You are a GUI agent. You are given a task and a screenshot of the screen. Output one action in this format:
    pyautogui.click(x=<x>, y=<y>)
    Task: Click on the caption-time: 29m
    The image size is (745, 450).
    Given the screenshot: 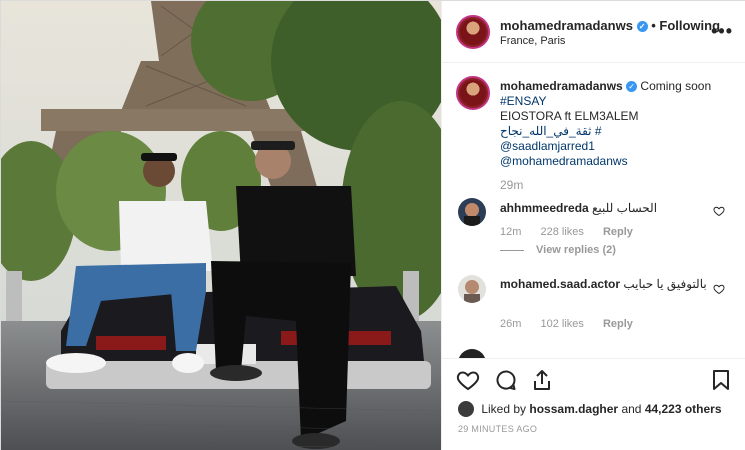 What is the action you would take?
    pyautogui.click(x=511, y=185)
    